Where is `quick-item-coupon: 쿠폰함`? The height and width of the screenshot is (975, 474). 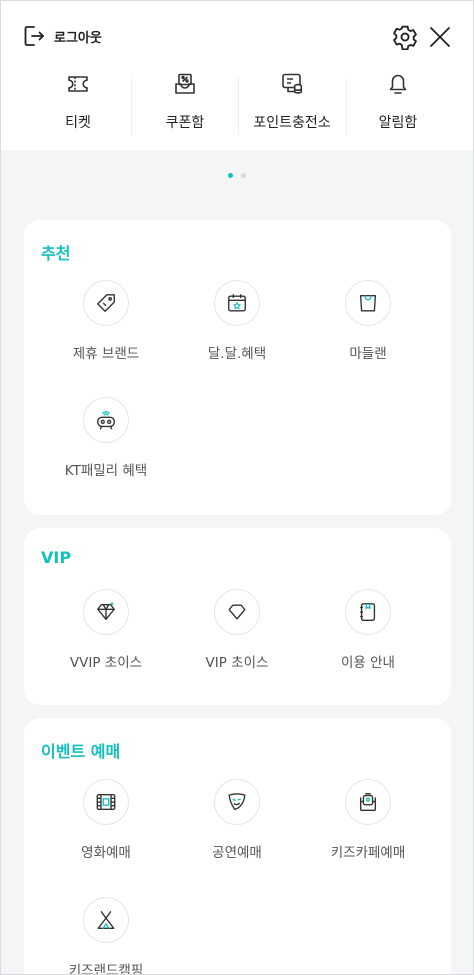
quick-item-coupon: 쿠폰함 is located at coordinates (185, 105).